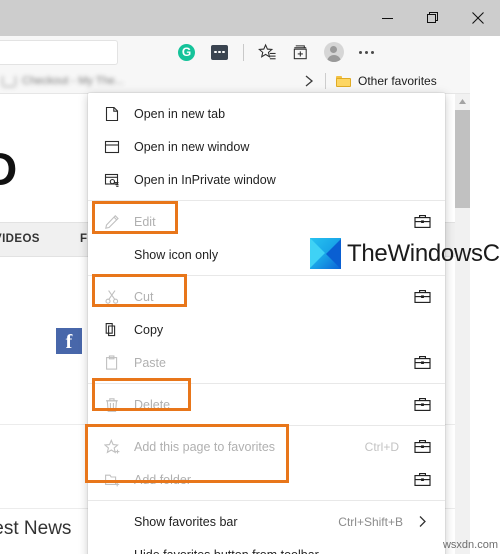  Describe the element at coordinates (145, 221) in the screenshot. I see `menu-item-label: Edit` at that location.